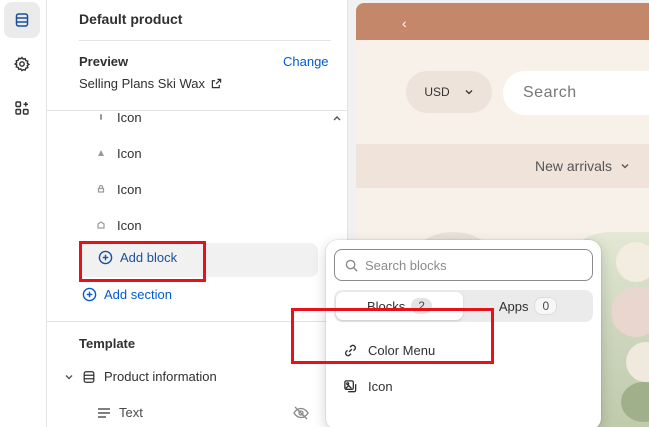  I want to click on highlight-color-menu, so click(392, 336).